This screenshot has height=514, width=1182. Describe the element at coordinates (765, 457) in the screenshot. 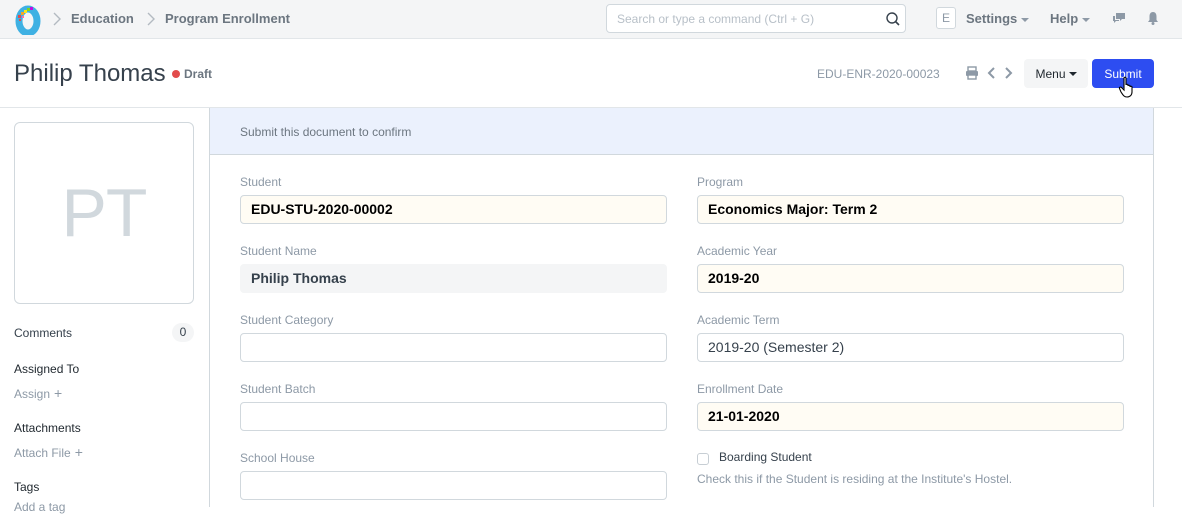

I see `boarding-student-label: Boarding Student` at that location.